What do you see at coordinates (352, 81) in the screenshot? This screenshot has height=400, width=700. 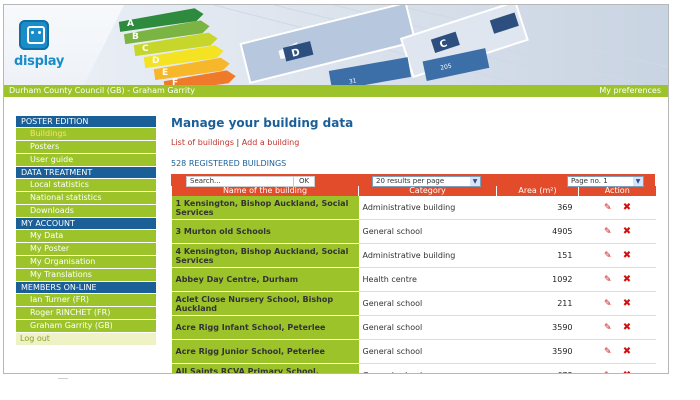 I see `banner-number: 31` at bounding box center [352, 81].